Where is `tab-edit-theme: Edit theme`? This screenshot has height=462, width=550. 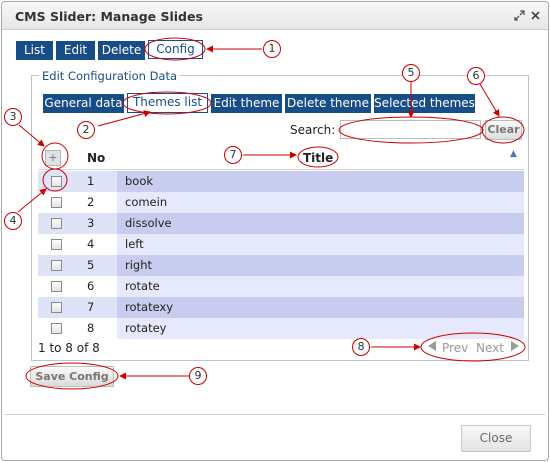 tab-edit-theme: Edit theme is located at coordinates (246, 103).